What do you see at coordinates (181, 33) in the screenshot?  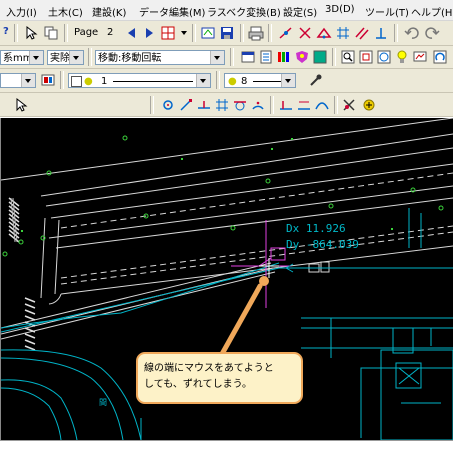 I see `page-dropdown-icon` at bounding box center [181, 33].